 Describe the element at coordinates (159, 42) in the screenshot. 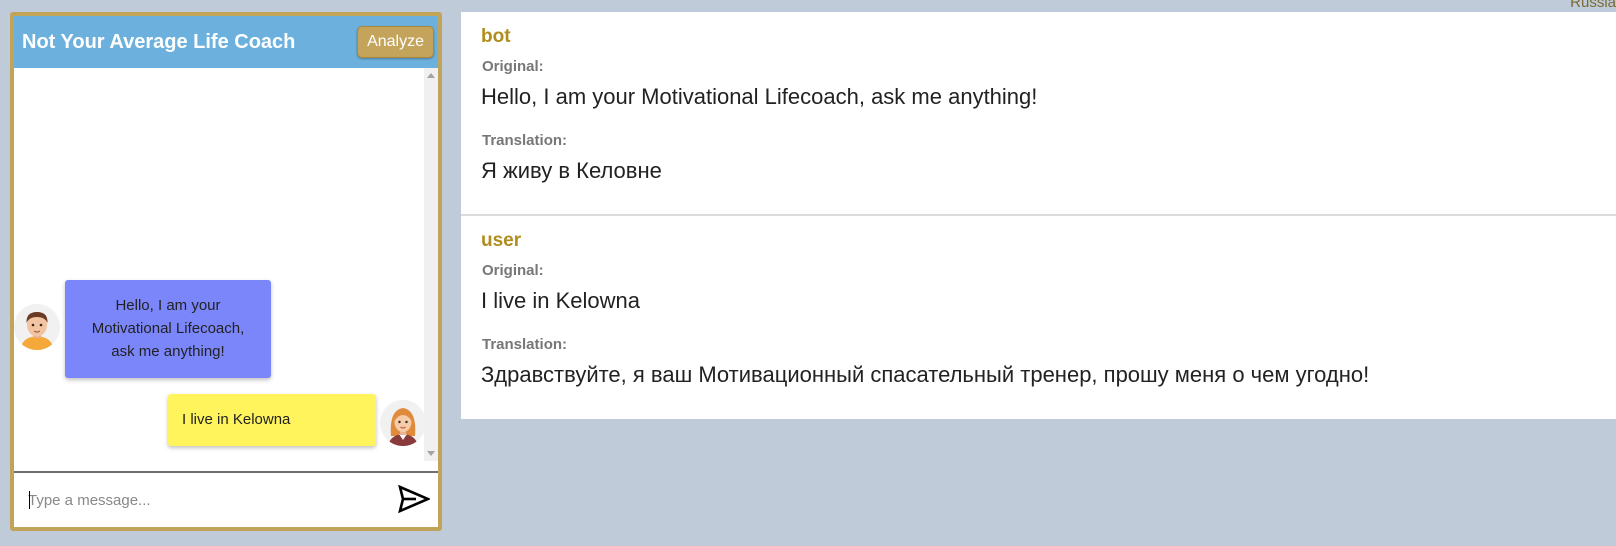

I see `chat-title: Not Your Average Life Coach` at that location.